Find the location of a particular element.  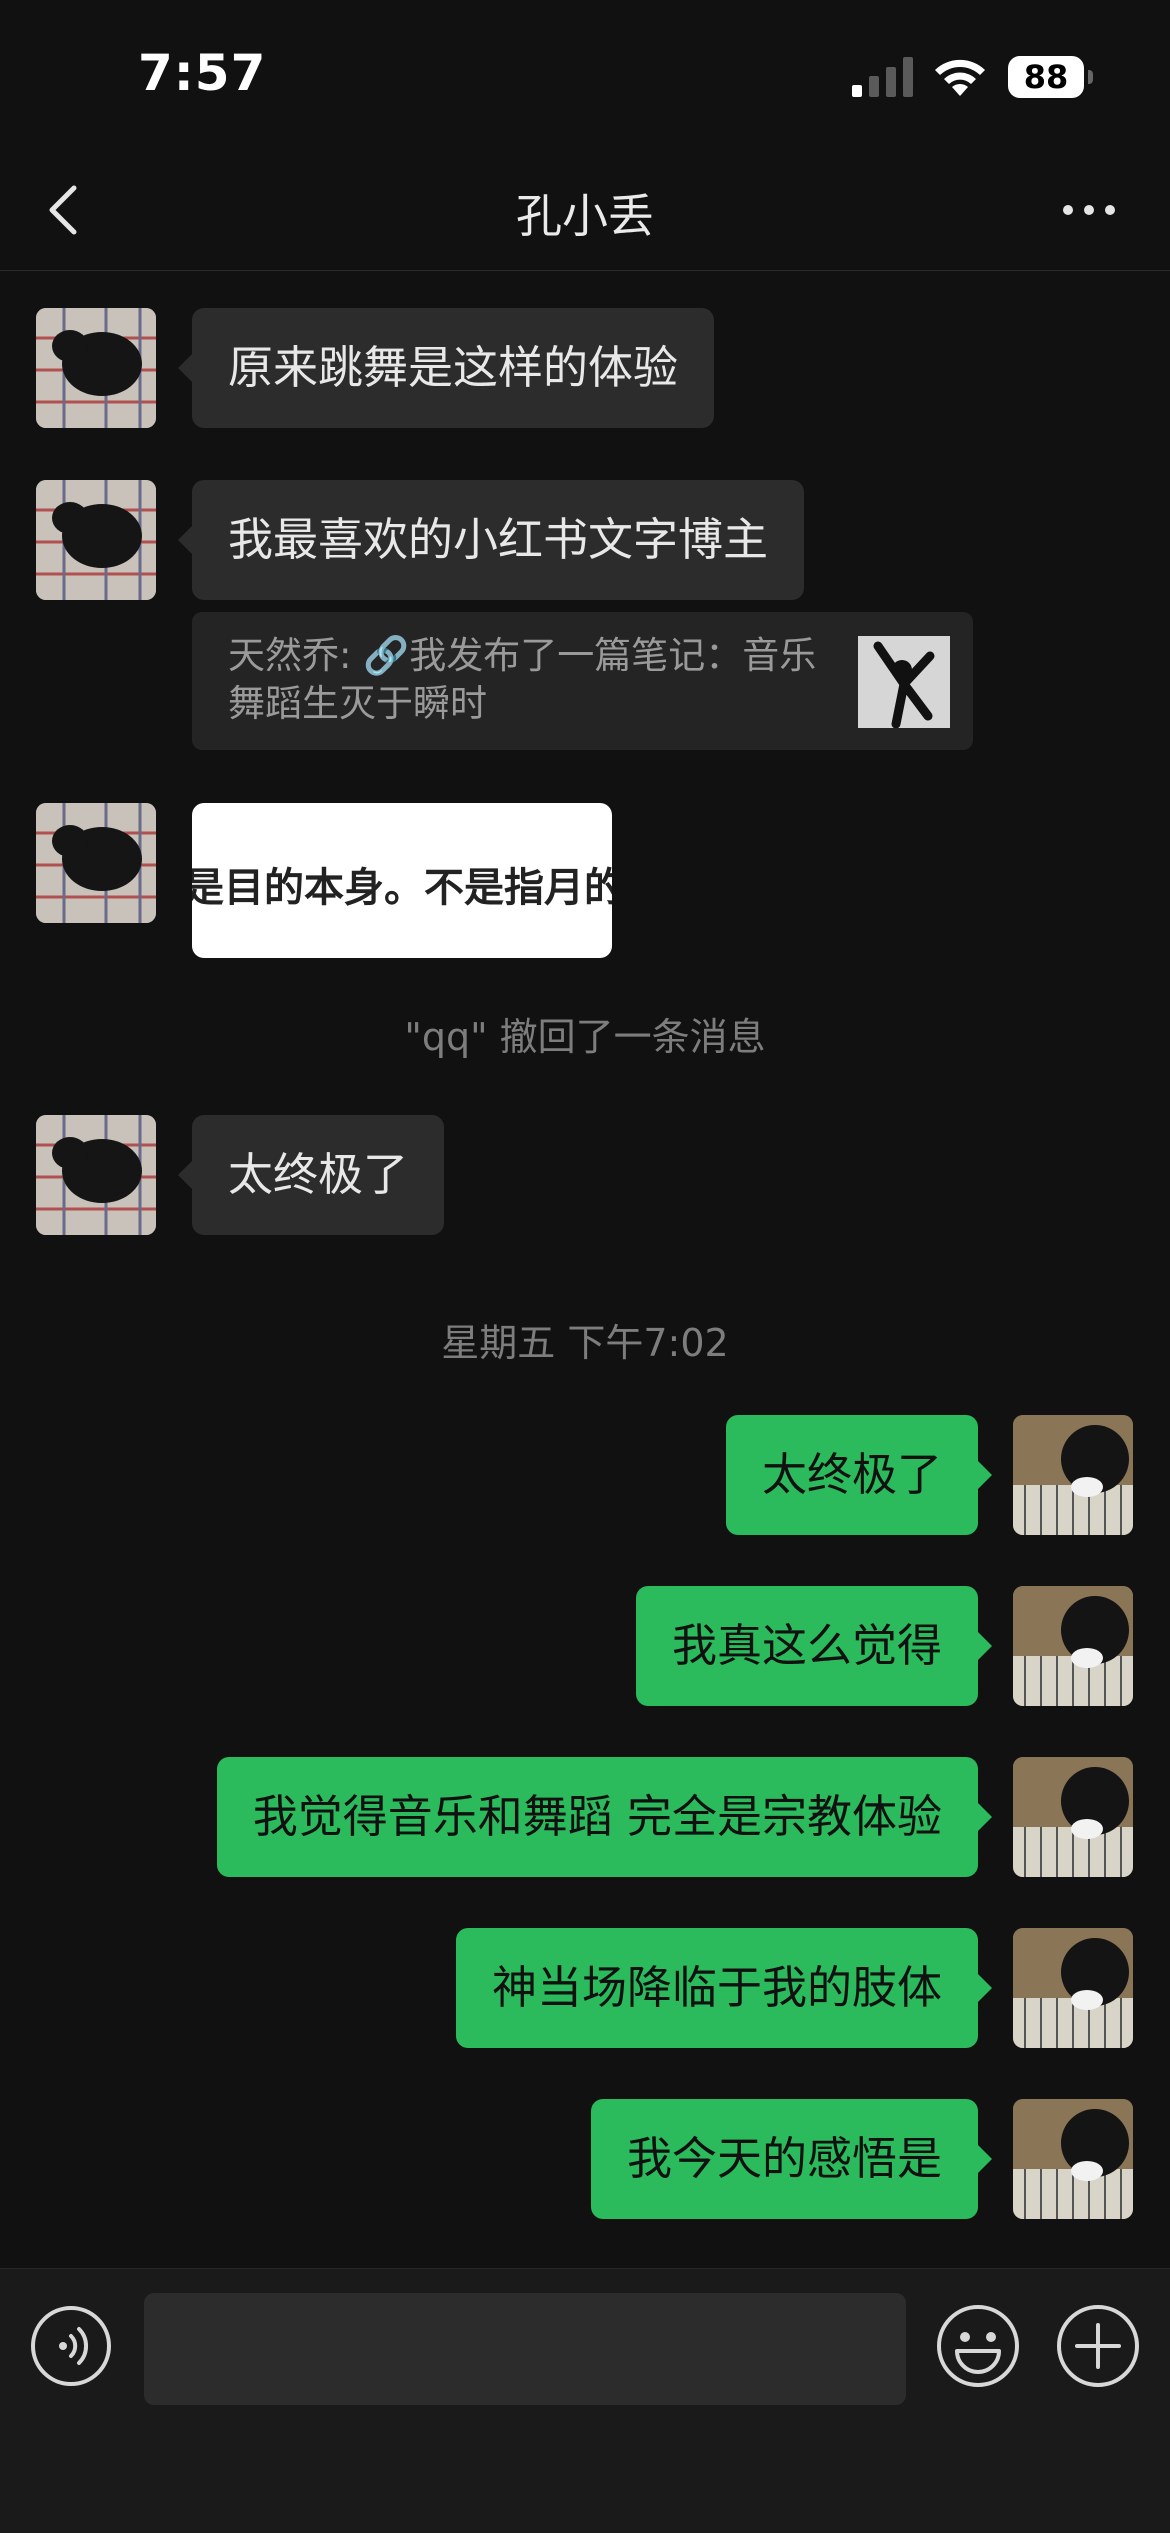

dancer-photo-icon is located at coordinates (904, 682).